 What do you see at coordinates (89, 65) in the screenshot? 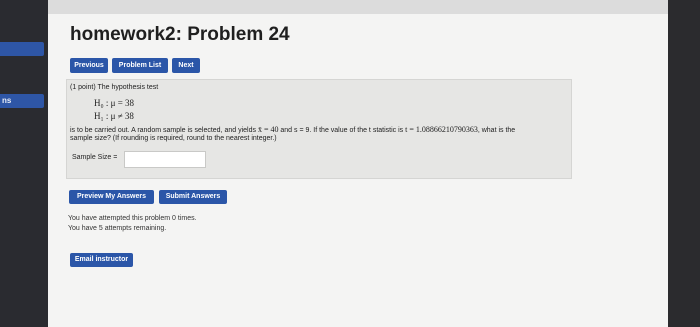
I see `previous-button: Previous` at bounding box center [89, 65].